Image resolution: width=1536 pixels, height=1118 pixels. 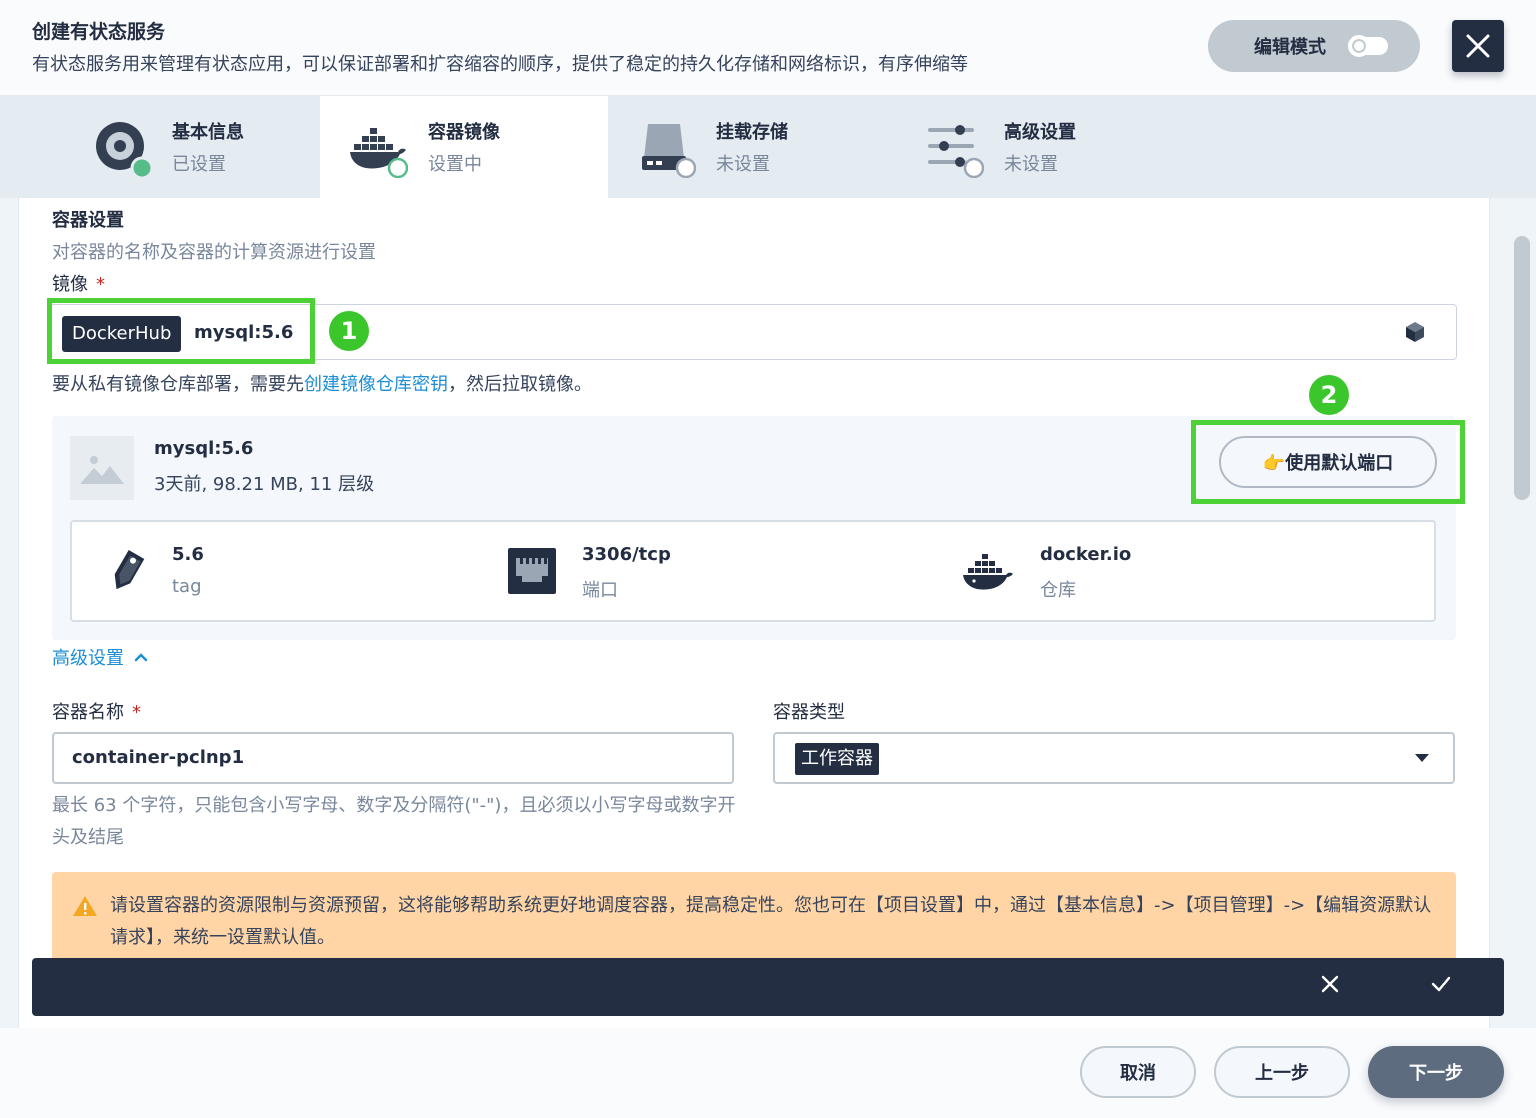 I want to click on toggle-knob, so click(x=1359, y=46).